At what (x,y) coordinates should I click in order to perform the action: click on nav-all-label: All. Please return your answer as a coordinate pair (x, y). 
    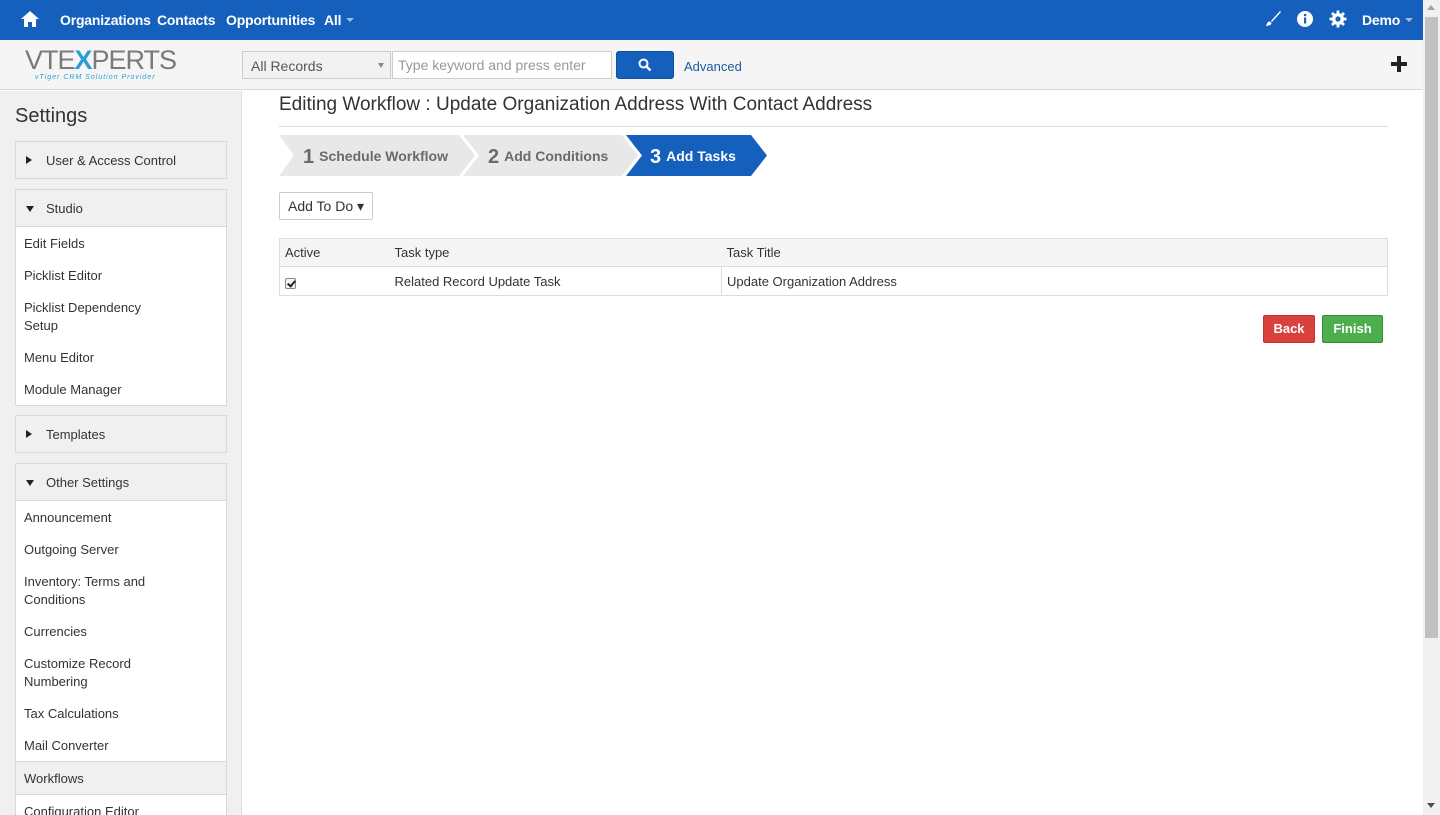
    Looking at the image, I should click on (333, 20).